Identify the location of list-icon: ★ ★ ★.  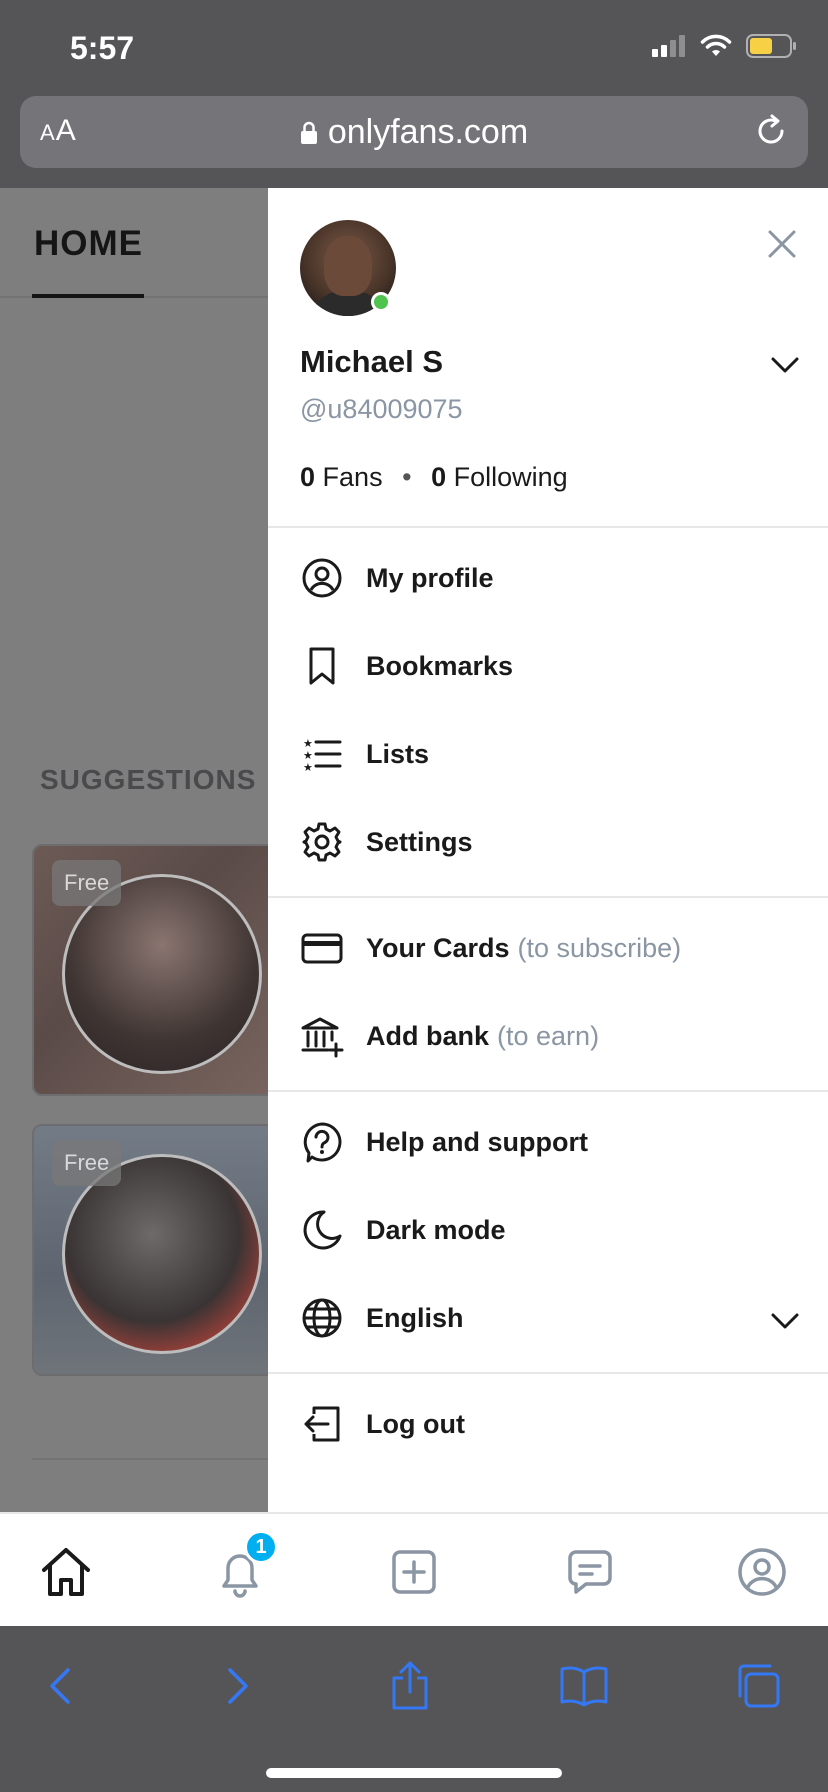
(322, 754).